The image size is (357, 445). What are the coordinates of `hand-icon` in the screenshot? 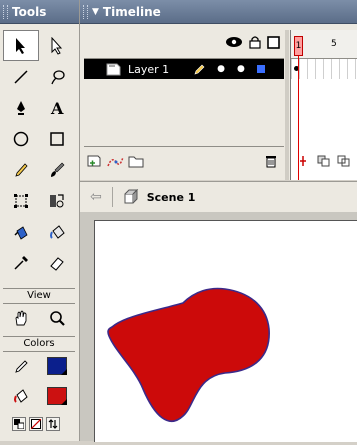 It's located at (21, 318).